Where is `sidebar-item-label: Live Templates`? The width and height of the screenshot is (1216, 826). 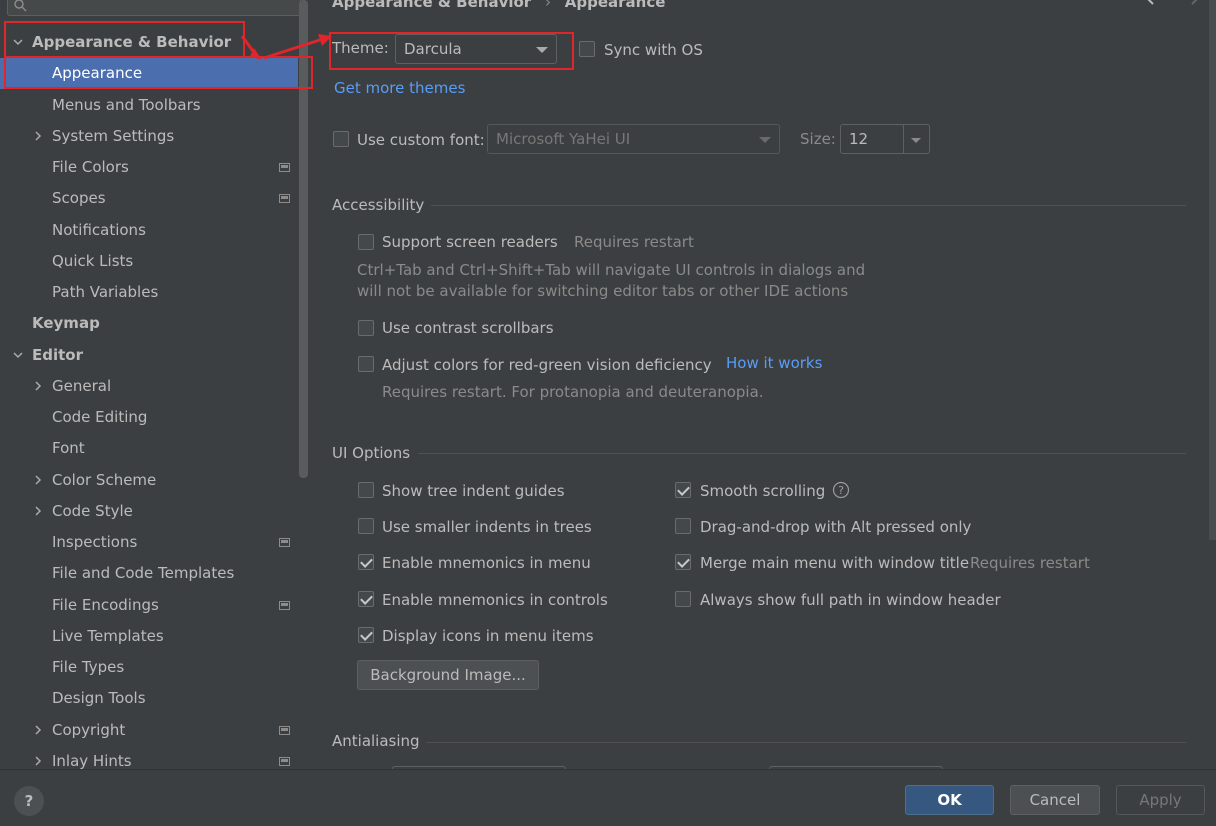 sidebar-item-label: Live Templates is located at coordinates (108, 636).